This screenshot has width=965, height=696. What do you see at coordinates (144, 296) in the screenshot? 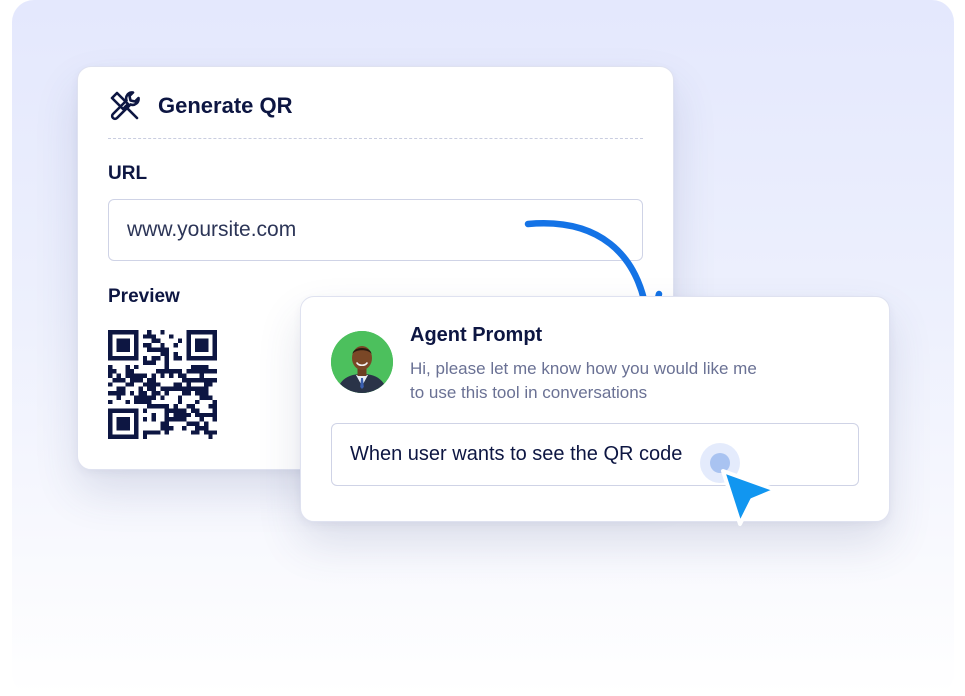
I see `preview-label: Preview` at bounding box center [144, 296].